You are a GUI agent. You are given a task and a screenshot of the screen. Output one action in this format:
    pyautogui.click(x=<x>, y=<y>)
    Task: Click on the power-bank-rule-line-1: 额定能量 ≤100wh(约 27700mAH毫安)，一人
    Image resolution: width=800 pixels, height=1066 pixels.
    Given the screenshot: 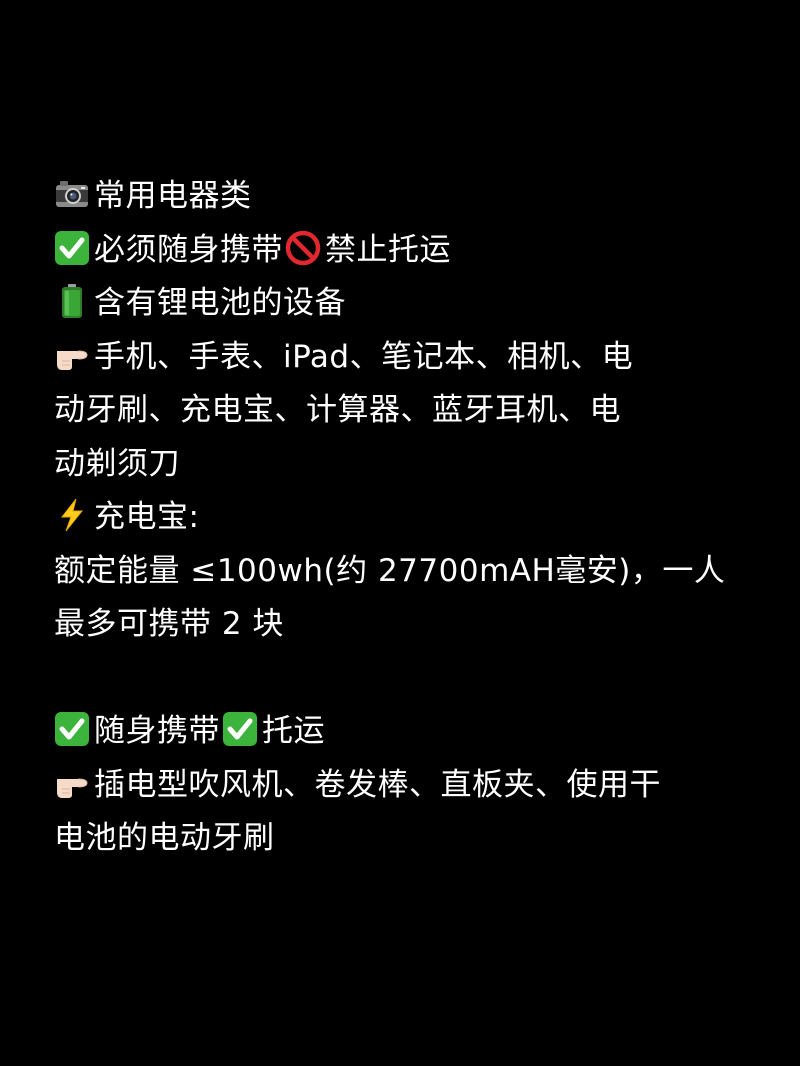 What is the action you would take?
    pyautogui.click(x=404, y=572)
    